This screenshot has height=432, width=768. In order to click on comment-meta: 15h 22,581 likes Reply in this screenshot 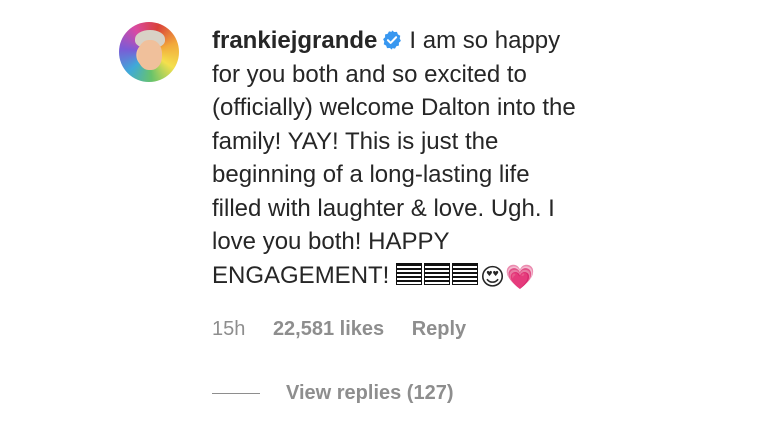, I will do `click(350, 329)`.